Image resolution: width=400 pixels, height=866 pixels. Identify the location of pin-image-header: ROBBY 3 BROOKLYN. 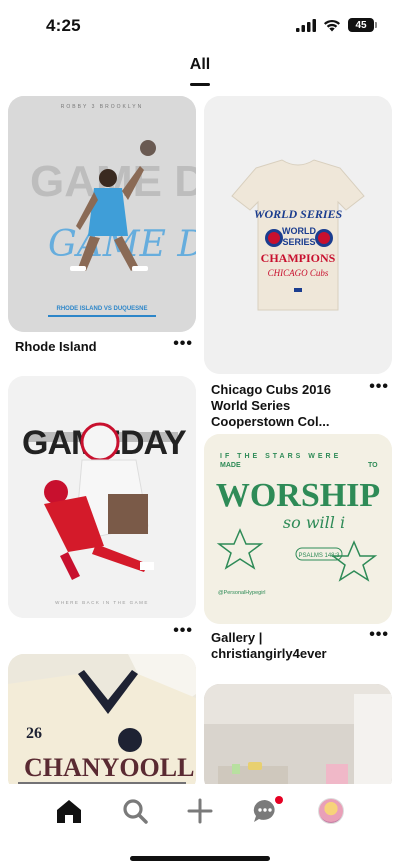
(102, 107).